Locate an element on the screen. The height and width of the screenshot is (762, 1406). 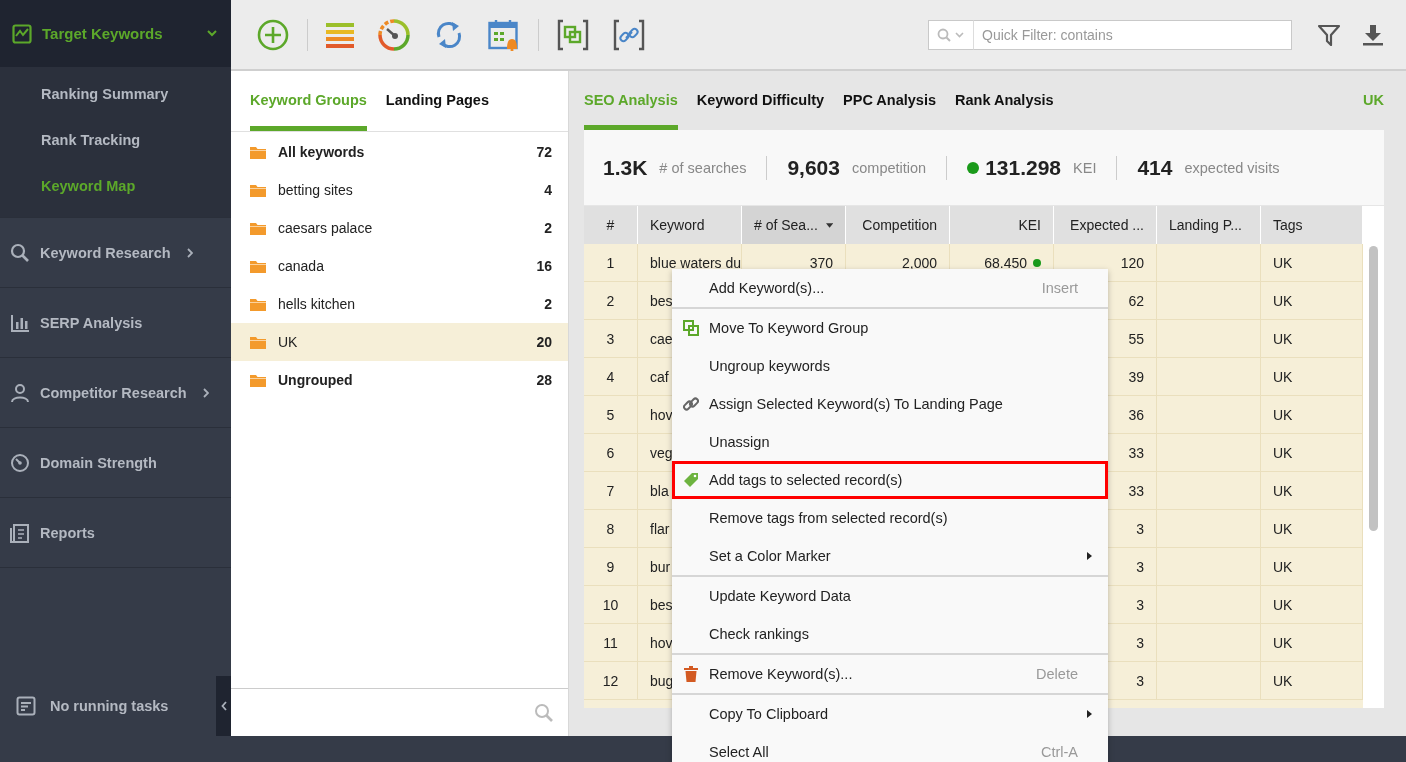
quick-filter-field: Quick Filter: contains is located at coordinates (1133, 34).